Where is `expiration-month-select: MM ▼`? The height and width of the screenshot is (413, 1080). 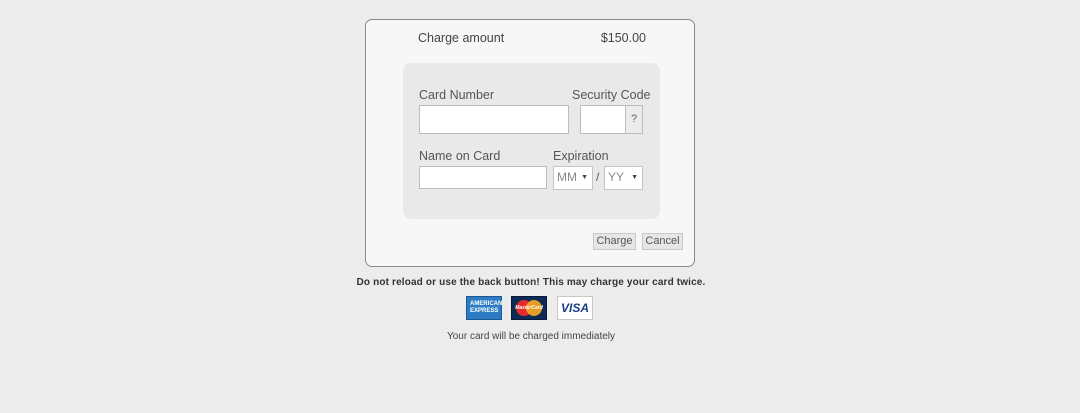
expiration-month-select: MM ▼ is located at coordinates (573, 178).